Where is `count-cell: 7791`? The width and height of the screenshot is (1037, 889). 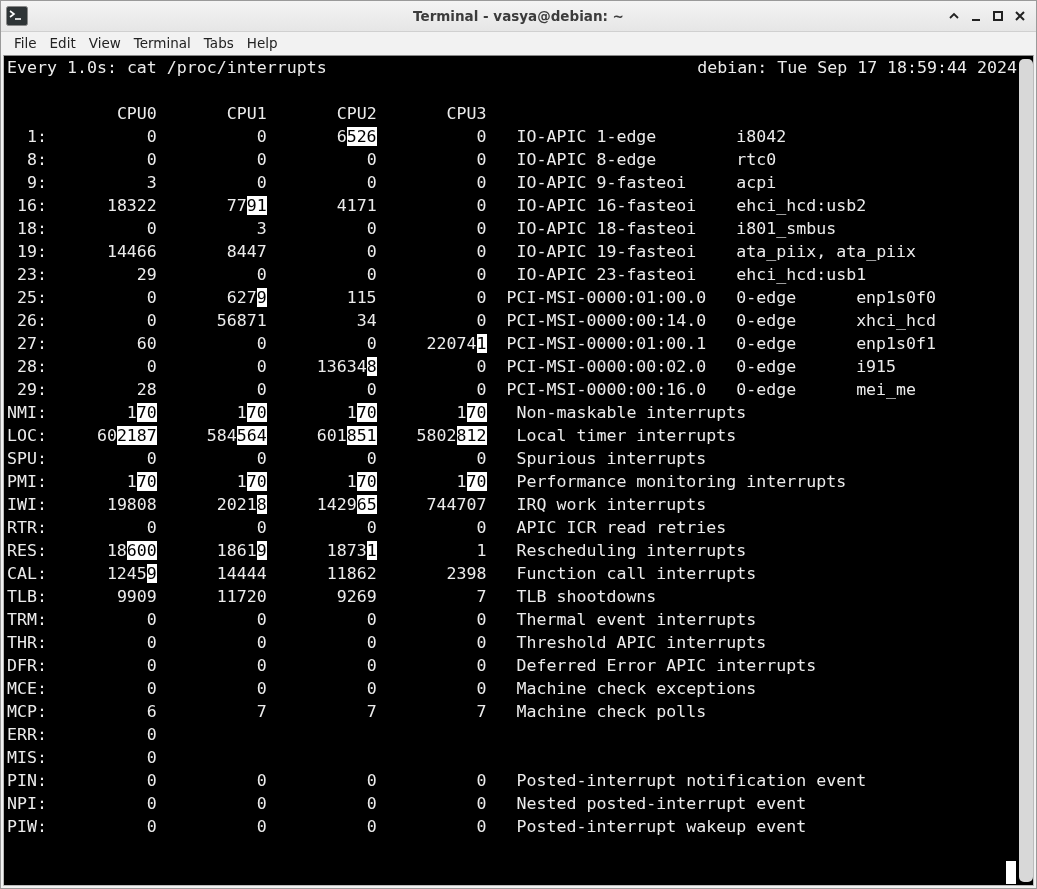 count-cell: 7791 is located at coordinates (246, 205).